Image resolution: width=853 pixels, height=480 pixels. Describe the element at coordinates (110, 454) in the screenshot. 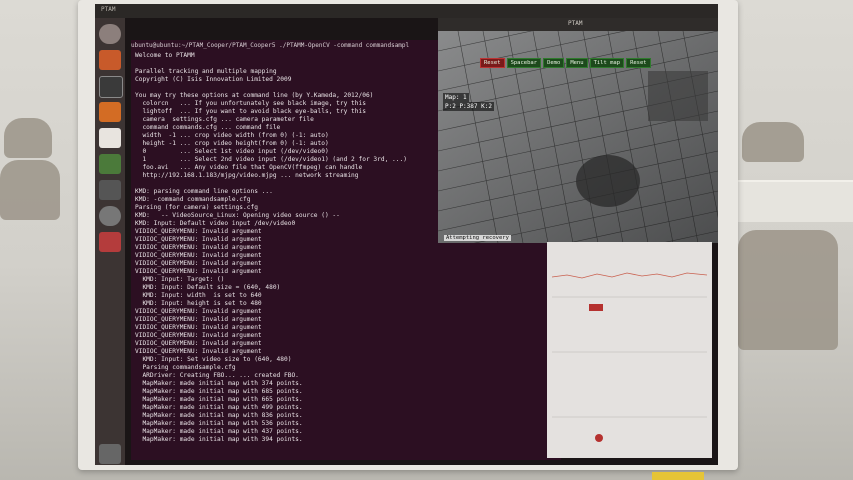

I see `trash-icon` at that location.